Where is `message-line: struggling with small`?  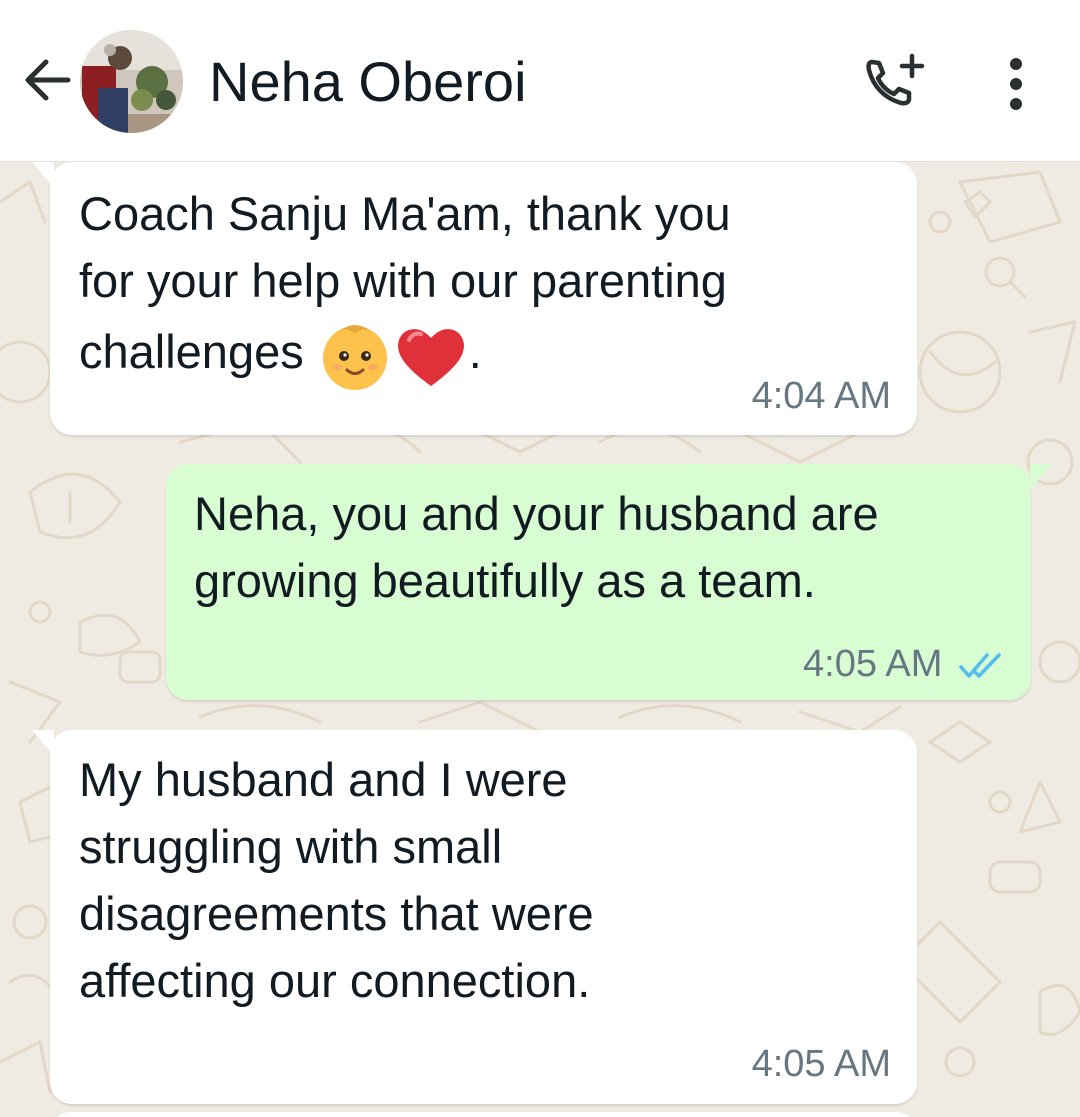 message-line: struggling with small is located at coordinates (291, 846).